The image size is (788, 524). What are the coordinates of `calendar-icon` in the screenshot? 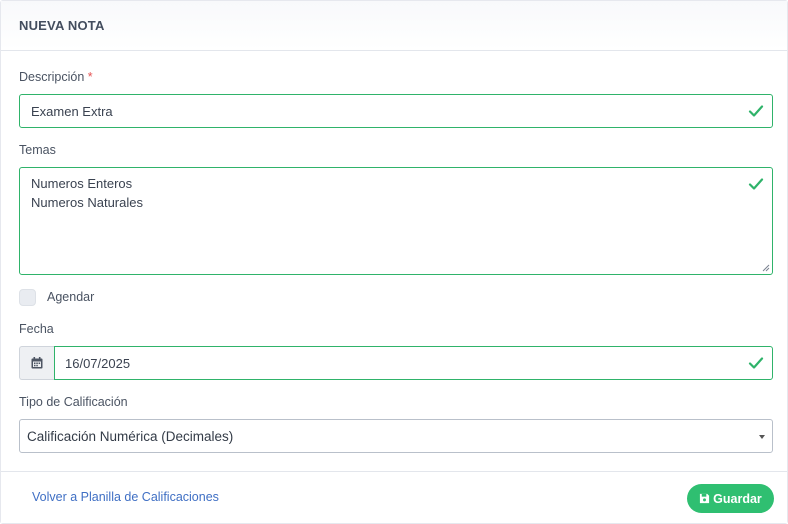 It's located at (37, 363).